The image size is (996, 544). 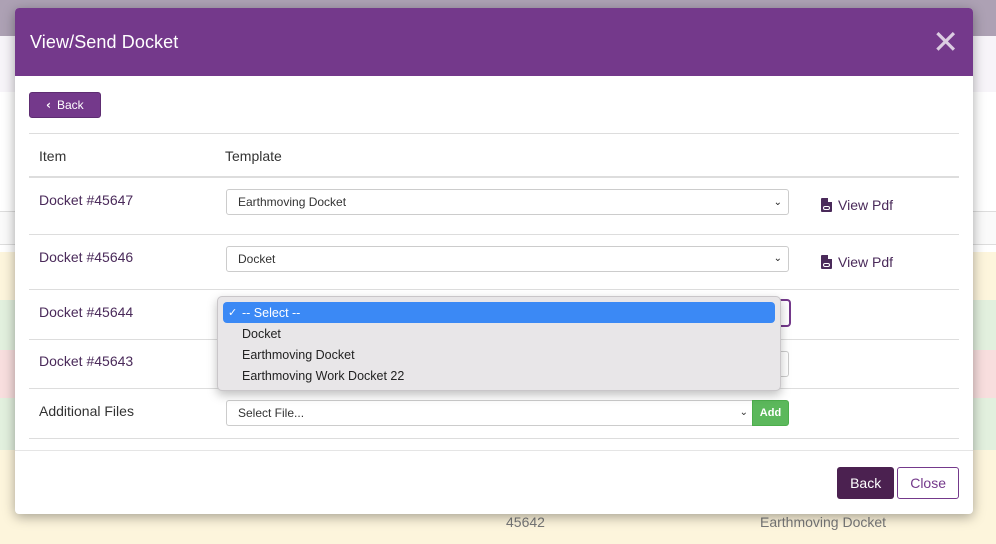 I want to click on close-button: Close, so click(x=928, y=482).